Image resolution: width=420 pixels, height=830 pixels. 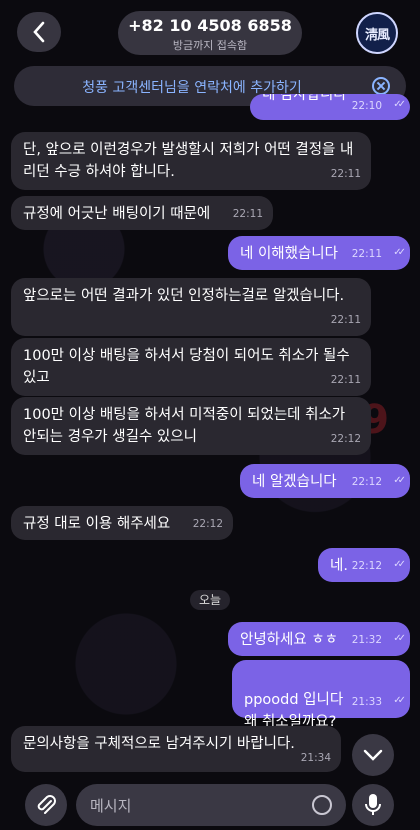 I want to click on message-bubble-partial: 네 감사합니다 22:10 ✓✓, so click(x=330, y=107).